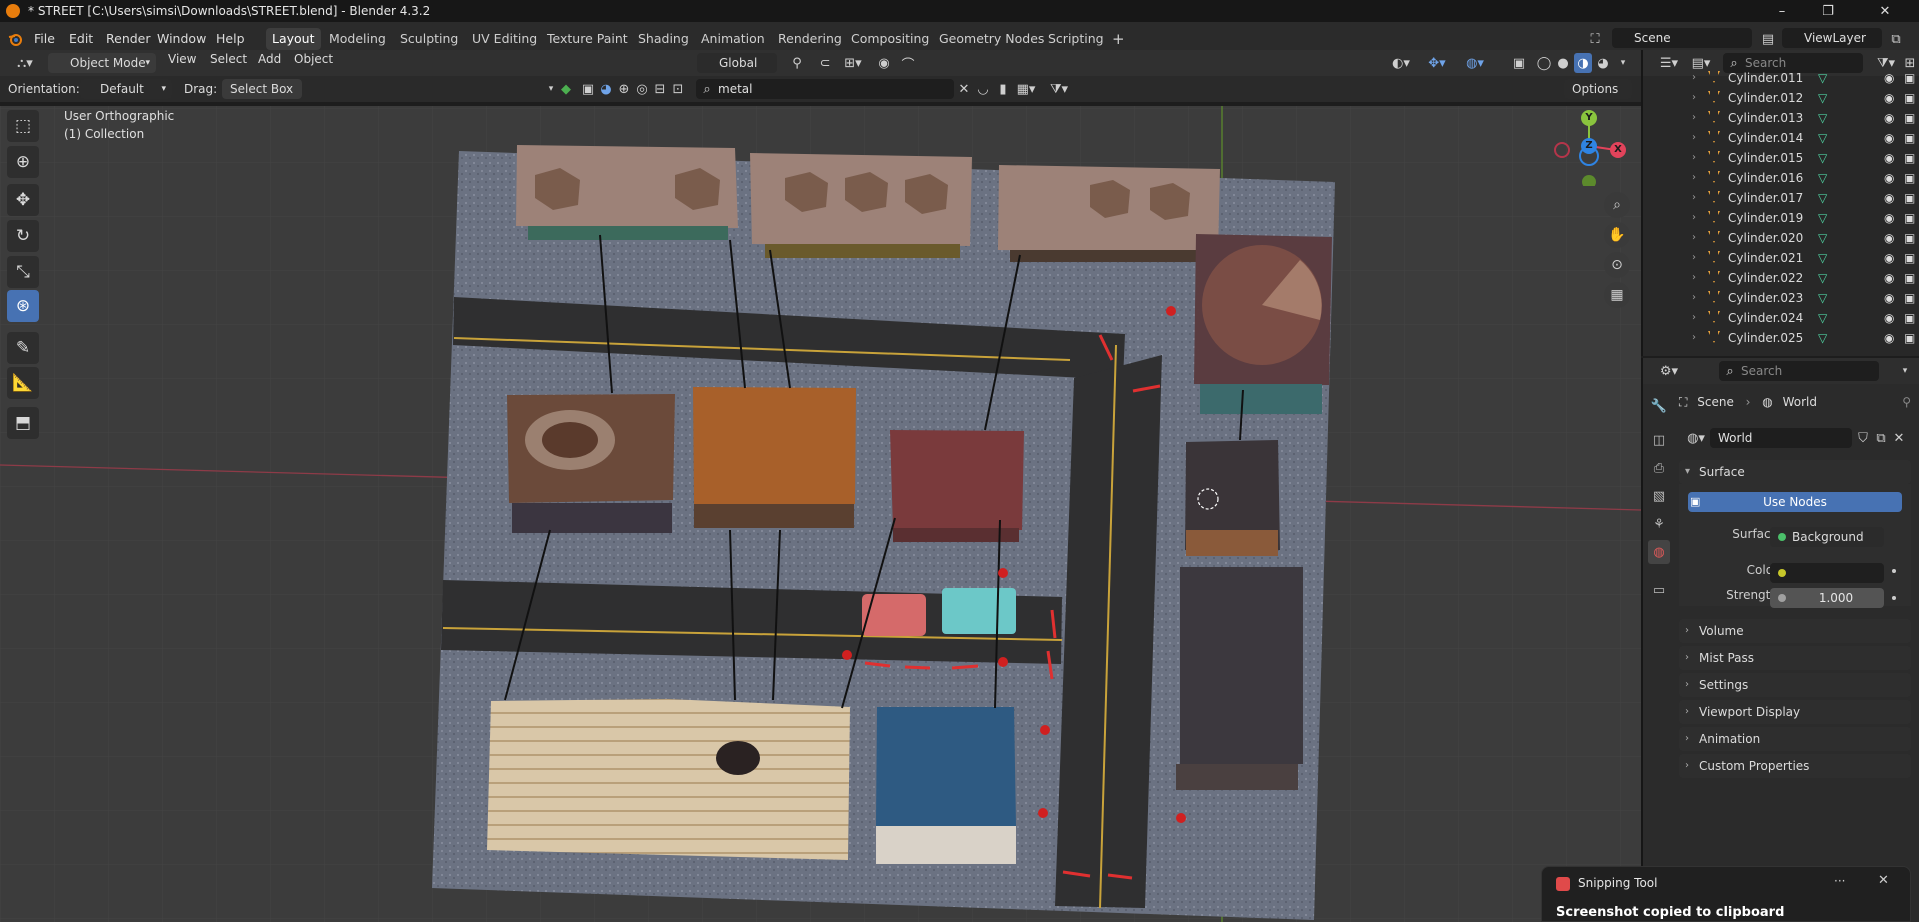  I want to click on pivot-point-icon: ⚲, so click(797, 63).